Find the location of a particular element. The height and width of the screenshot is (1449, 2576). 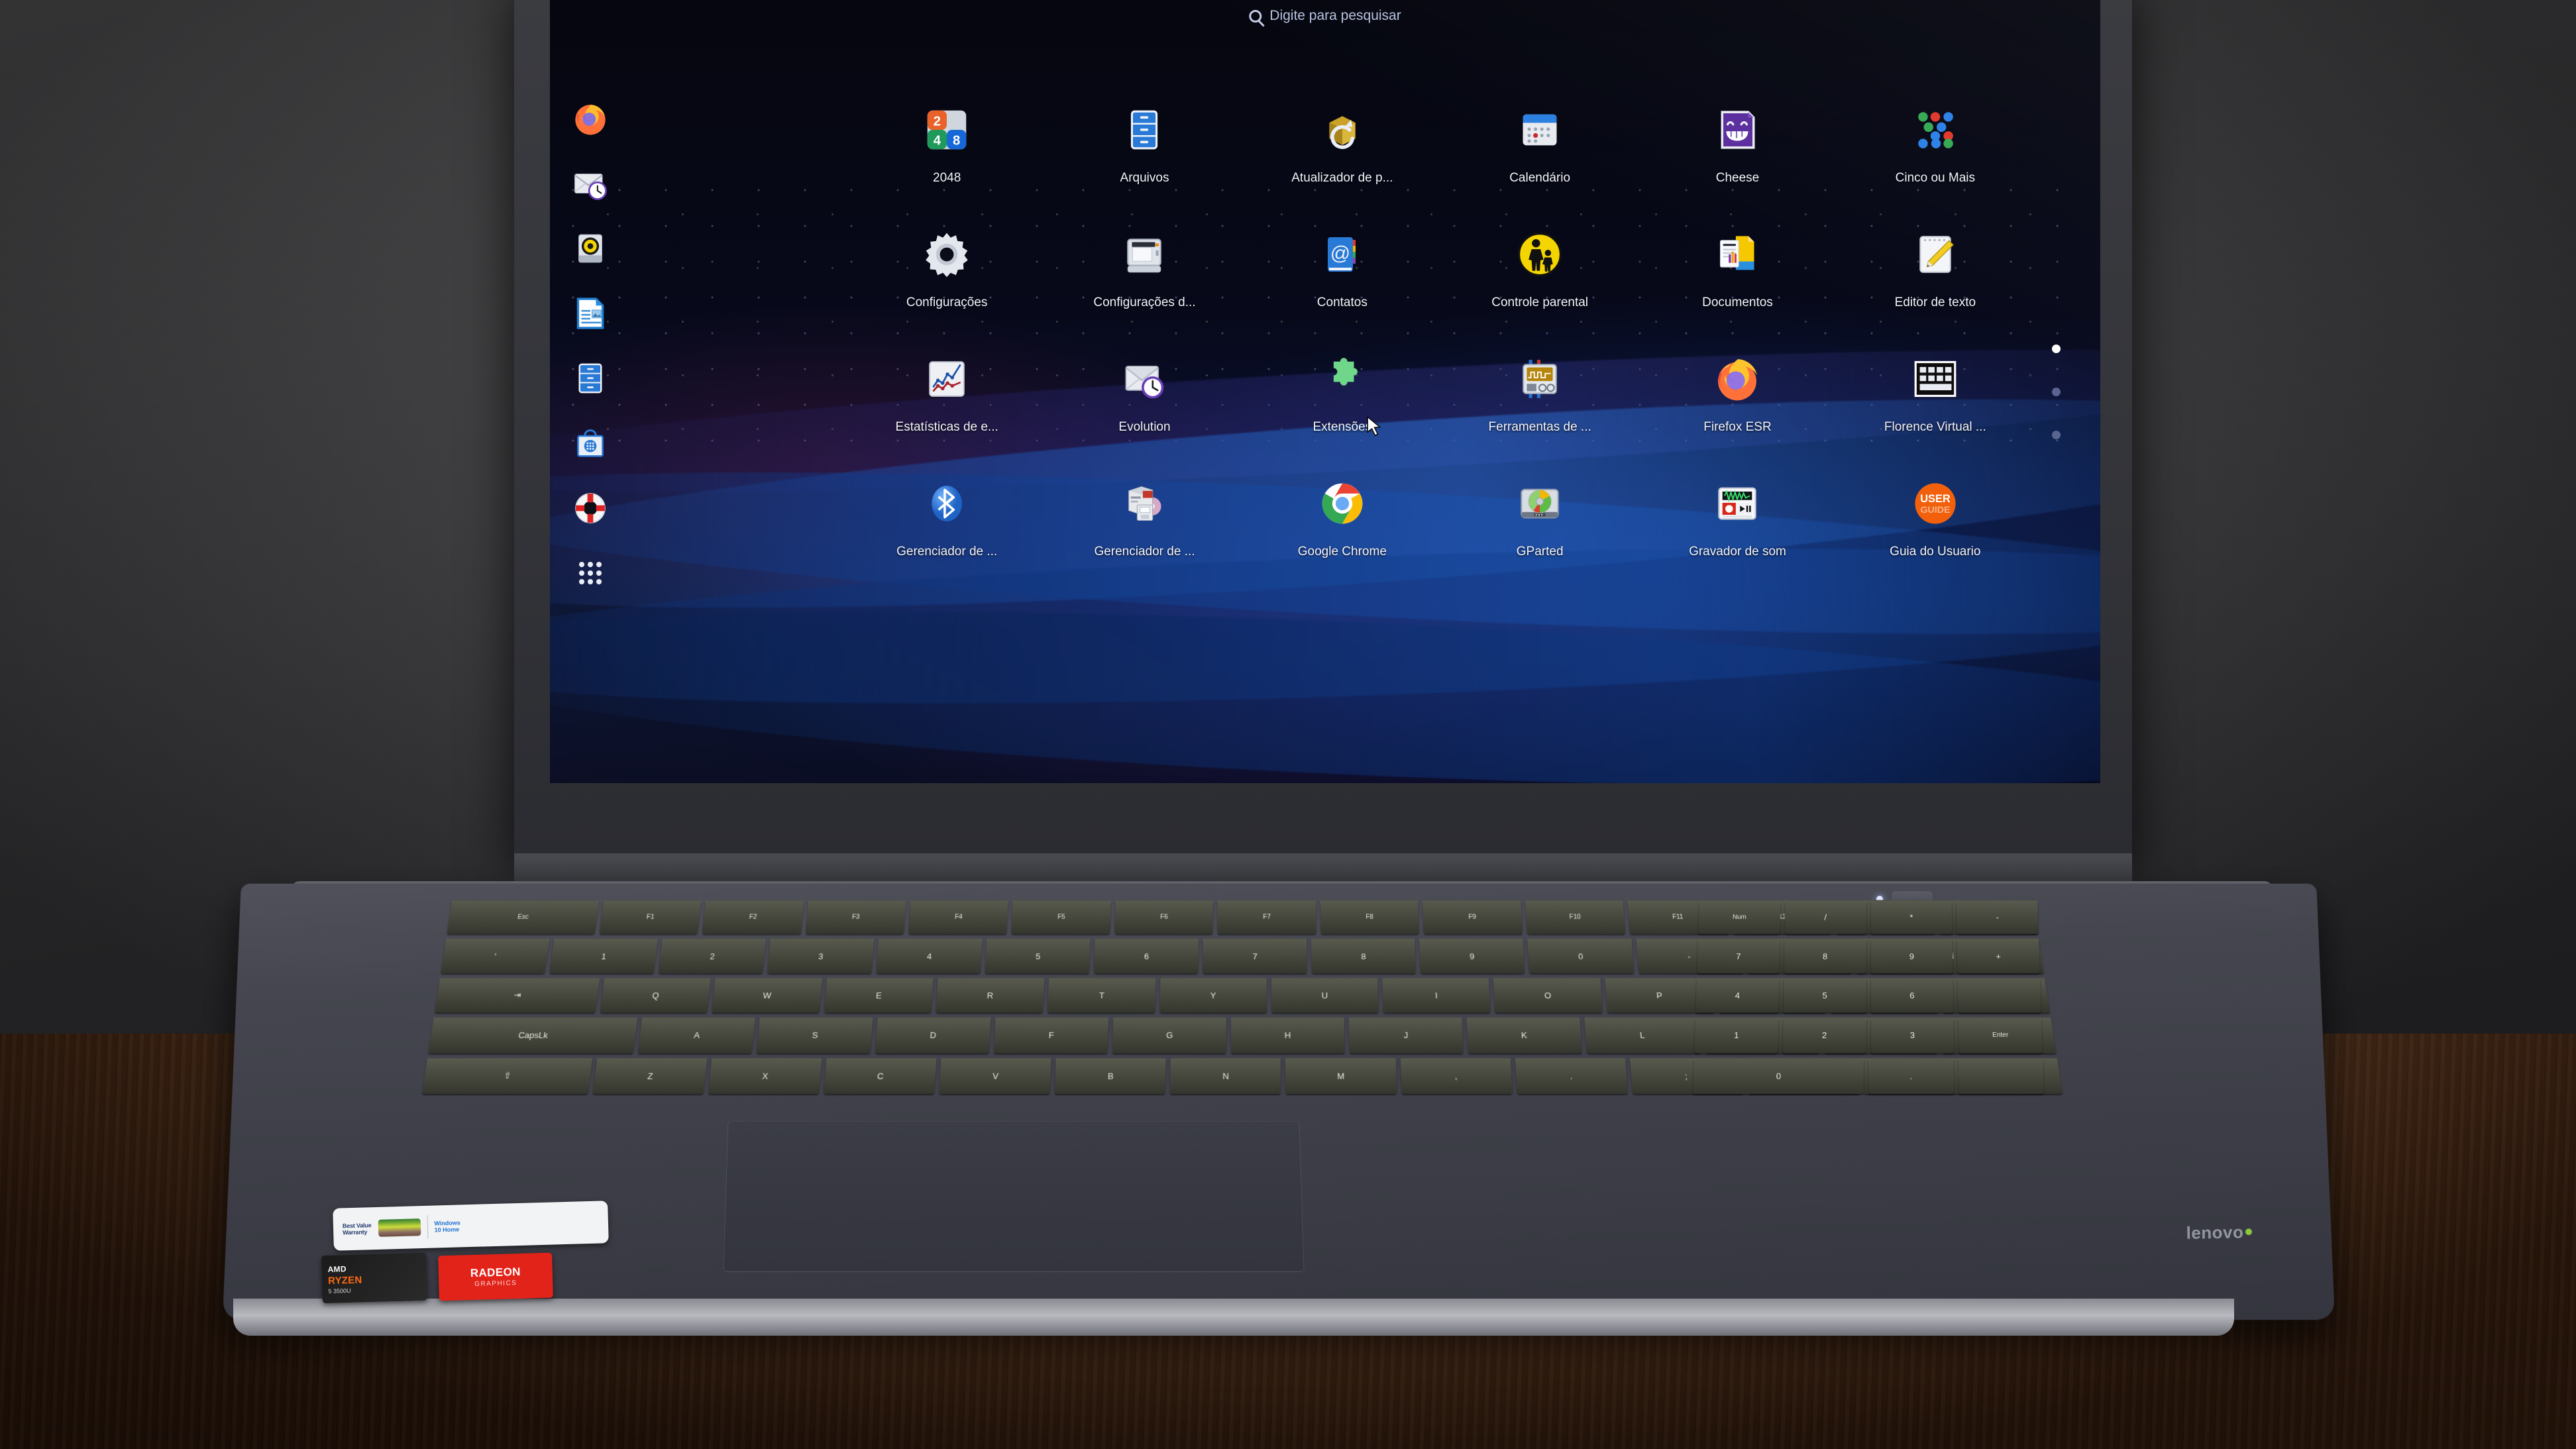

key-q: Q is located at coordinates (656, 995).